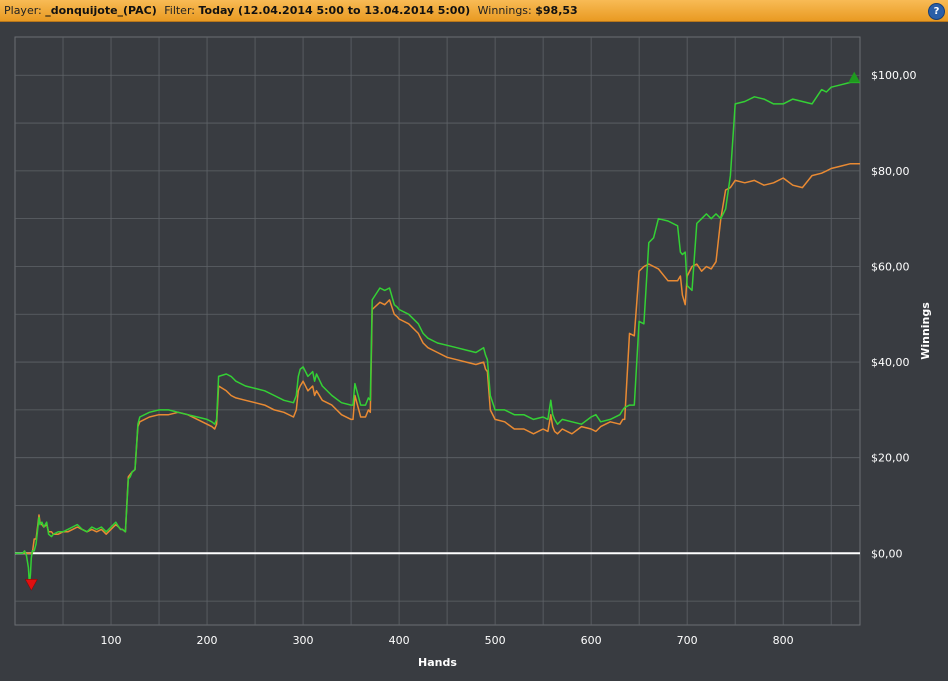 The height and width of the screenshot is (681, 948). Describe the element at coordinates (495, 640) in the screenshot. I see `x-tick-label: 500` at that location.